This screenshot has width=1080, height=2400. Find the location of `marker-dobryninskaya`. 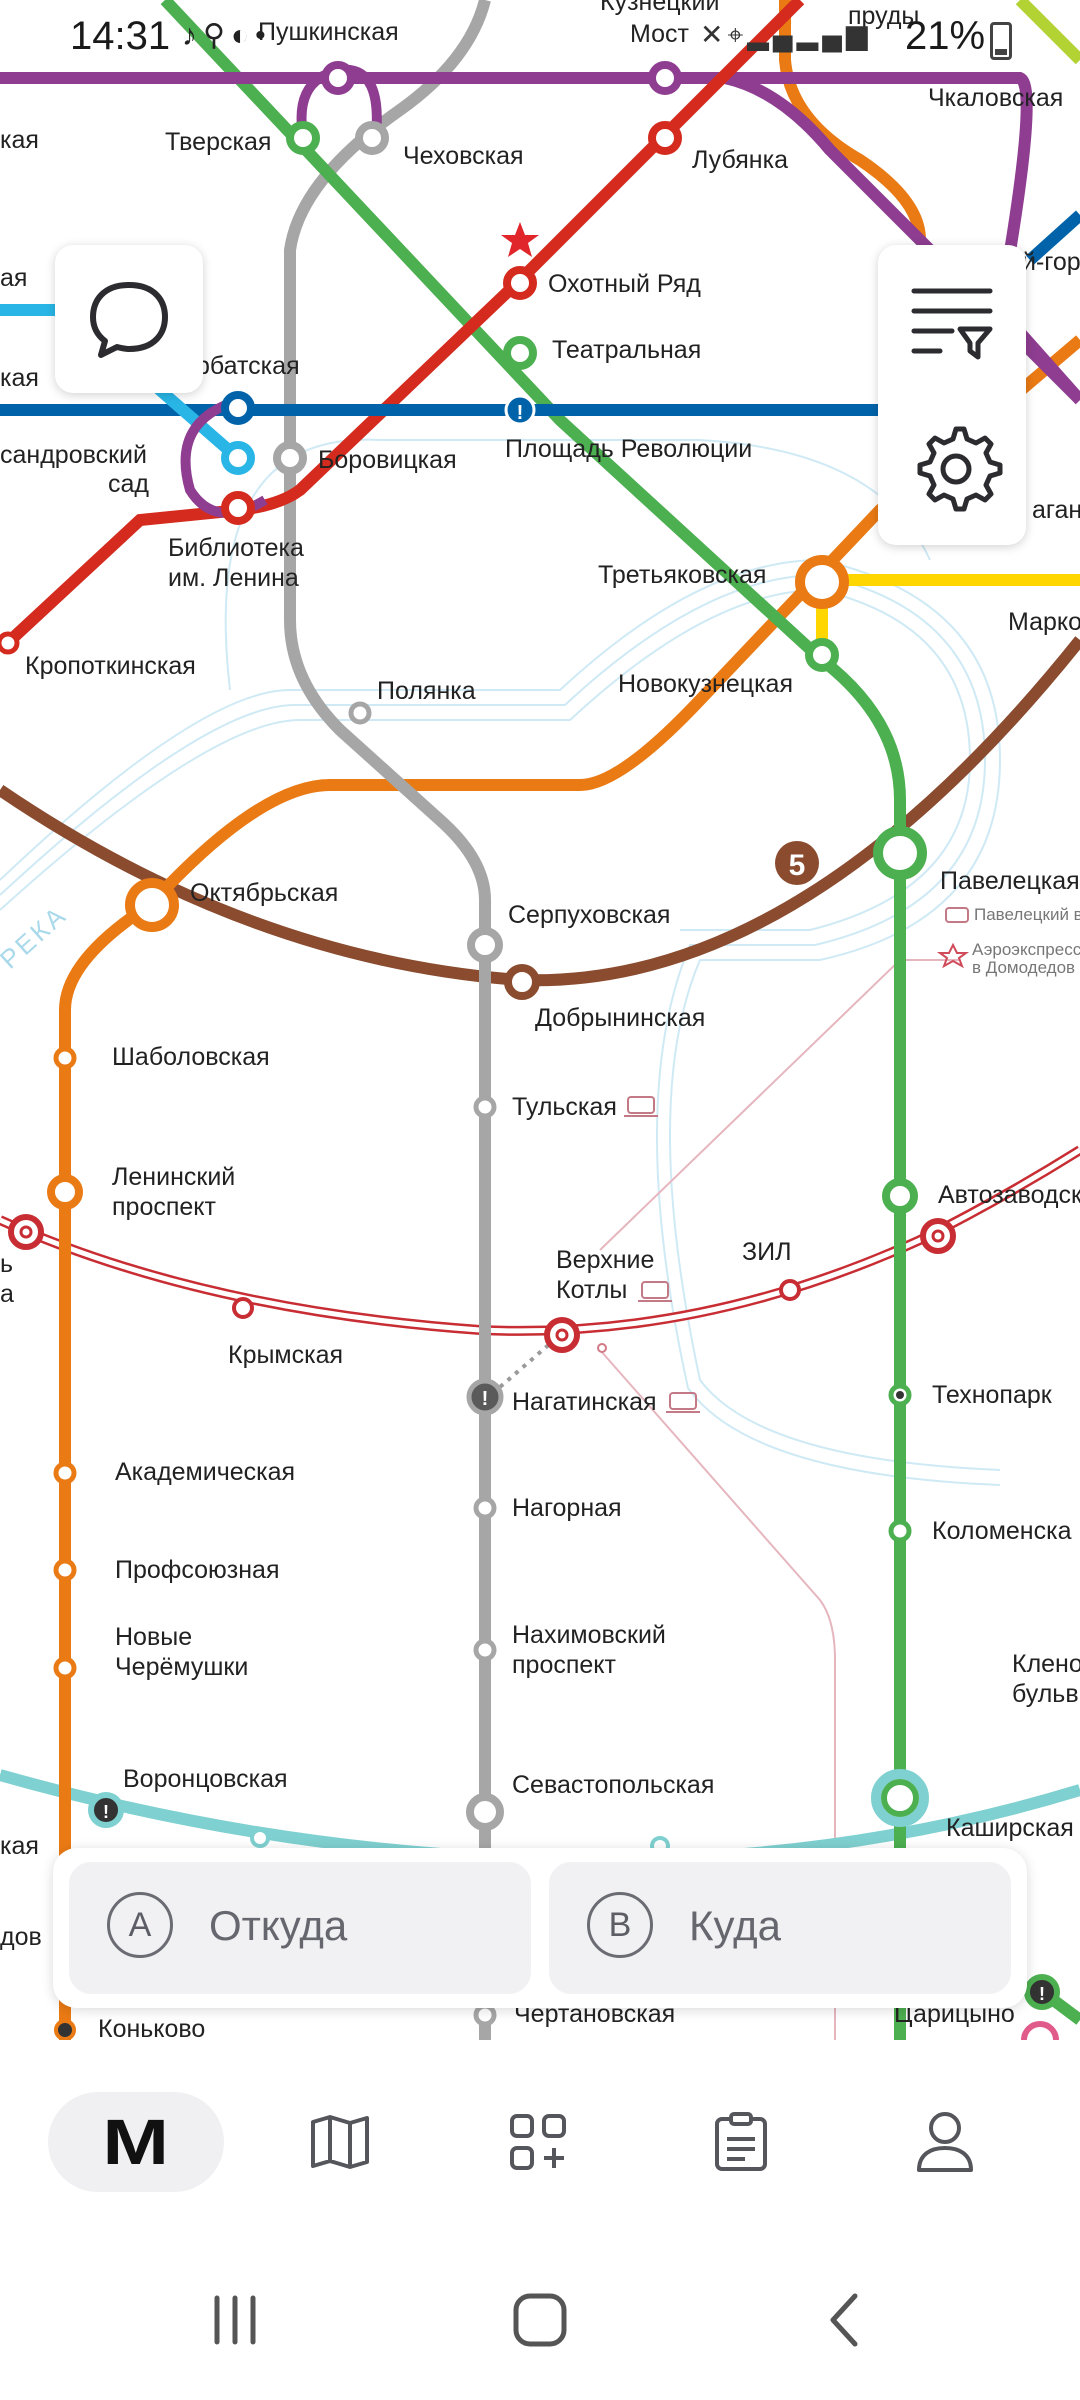

marker-dobryninskaya is located at coordinates (522, 982).